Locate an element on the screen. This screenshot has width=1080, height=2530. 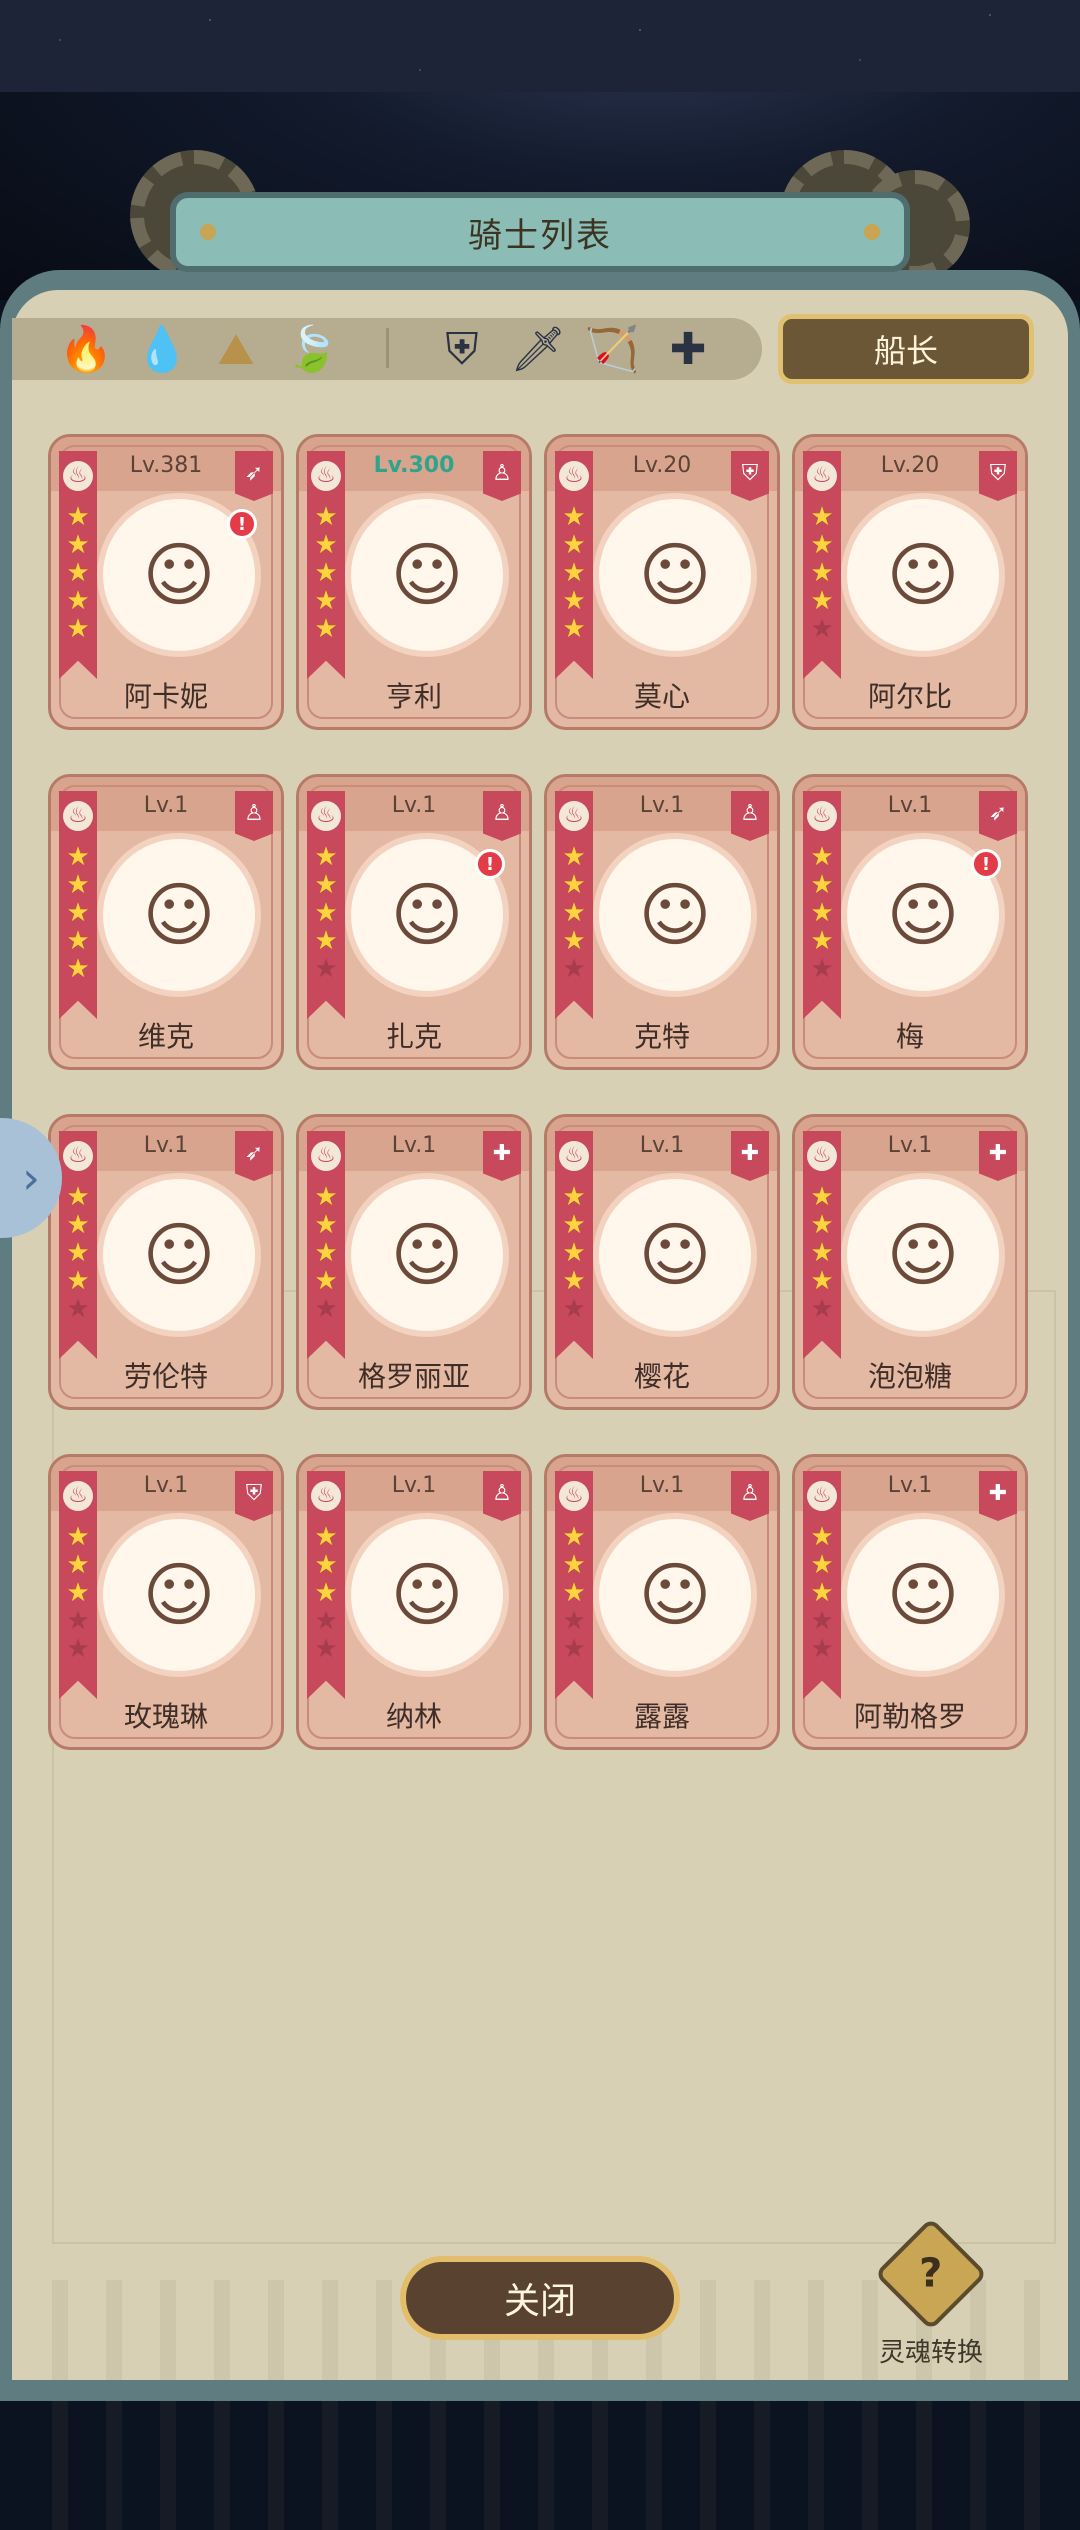
knight-card: Lv.1 ♨ ★ ★ ★ ★ ★ ✚ ☺ 格罗丽亚 is located at coordinates (414, 1262).